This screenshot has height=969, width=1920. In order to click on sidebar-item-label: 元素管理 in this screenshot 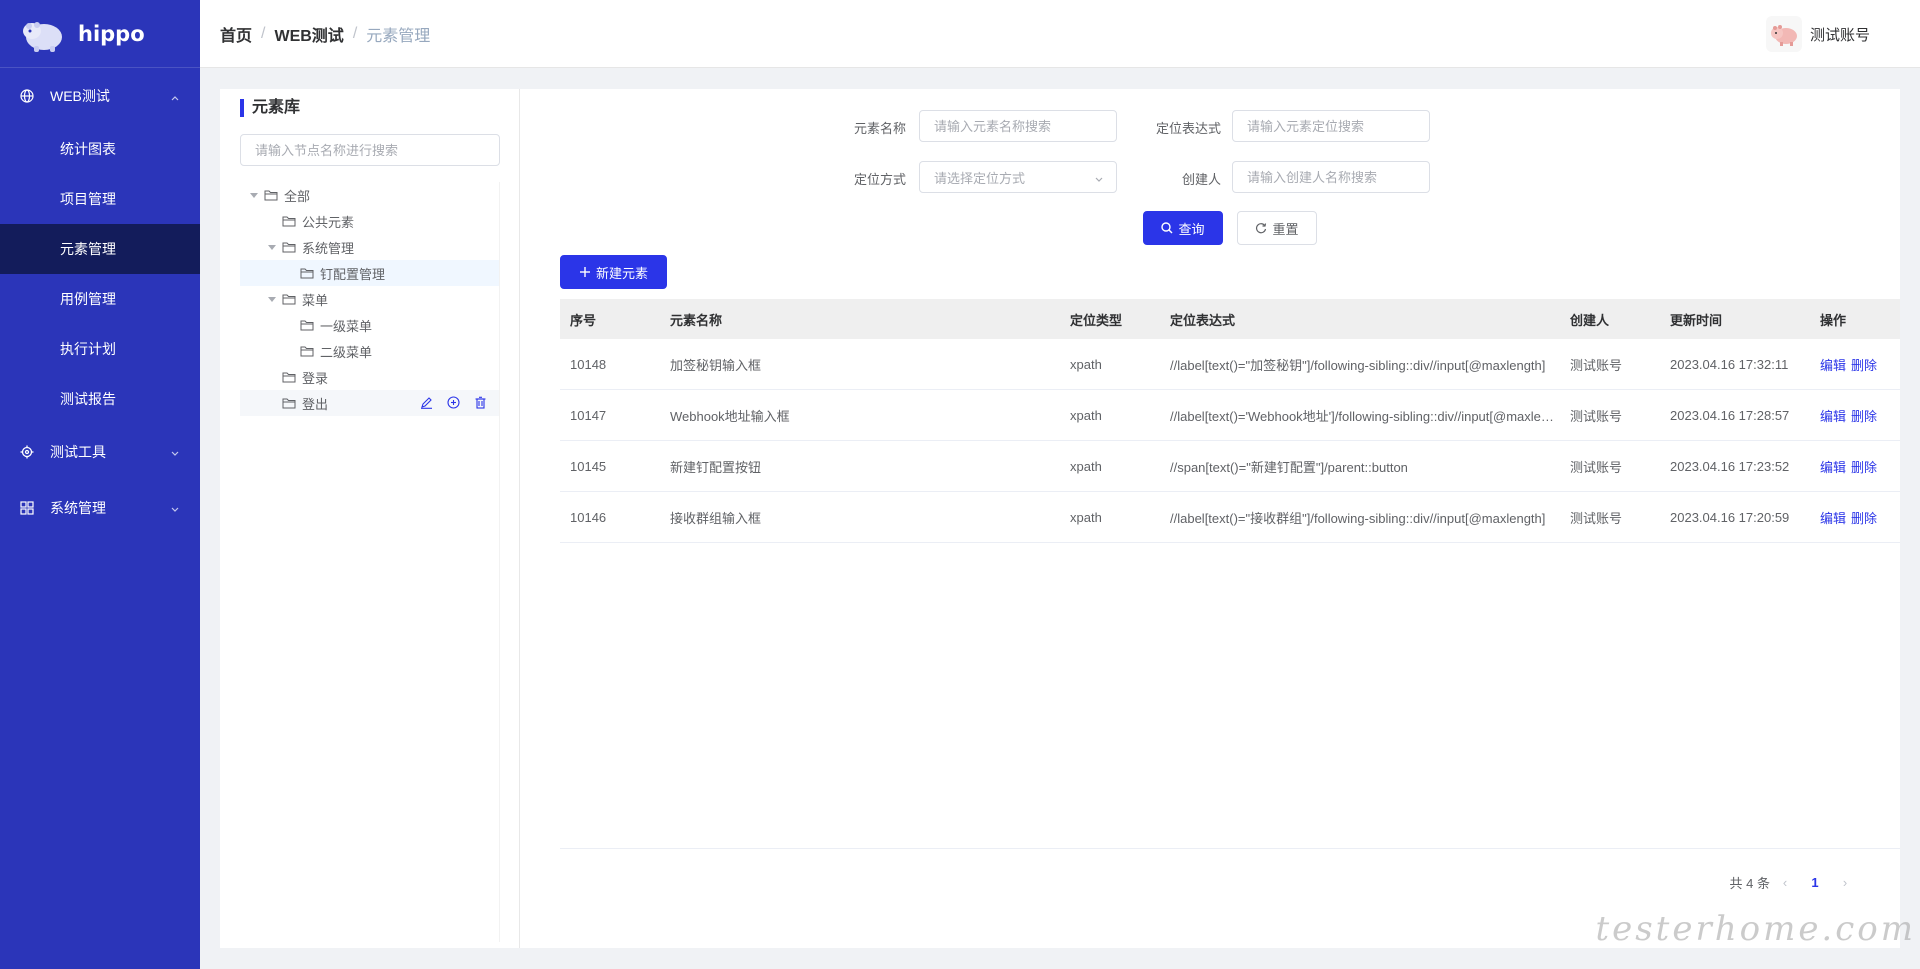, I will do `click(88, 249)`.